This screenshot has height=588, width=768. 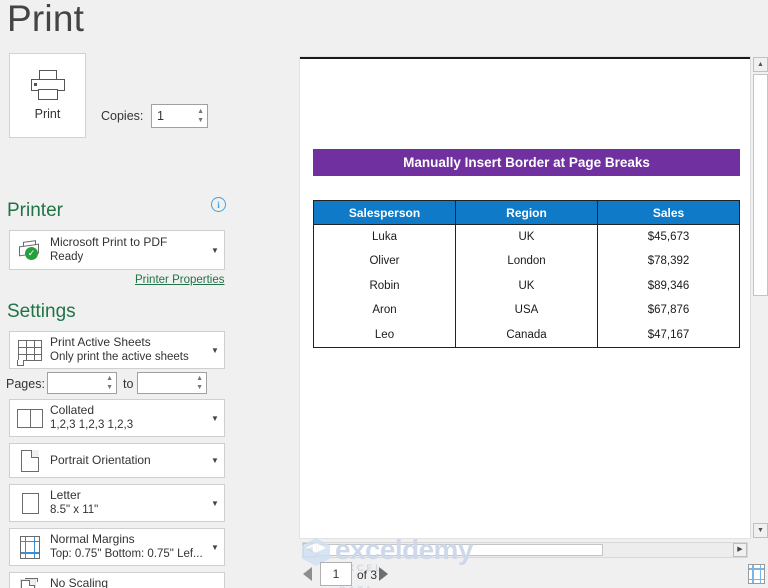 I want to click on table-row: Oliver London $78,392, so click(x=526, y=261).